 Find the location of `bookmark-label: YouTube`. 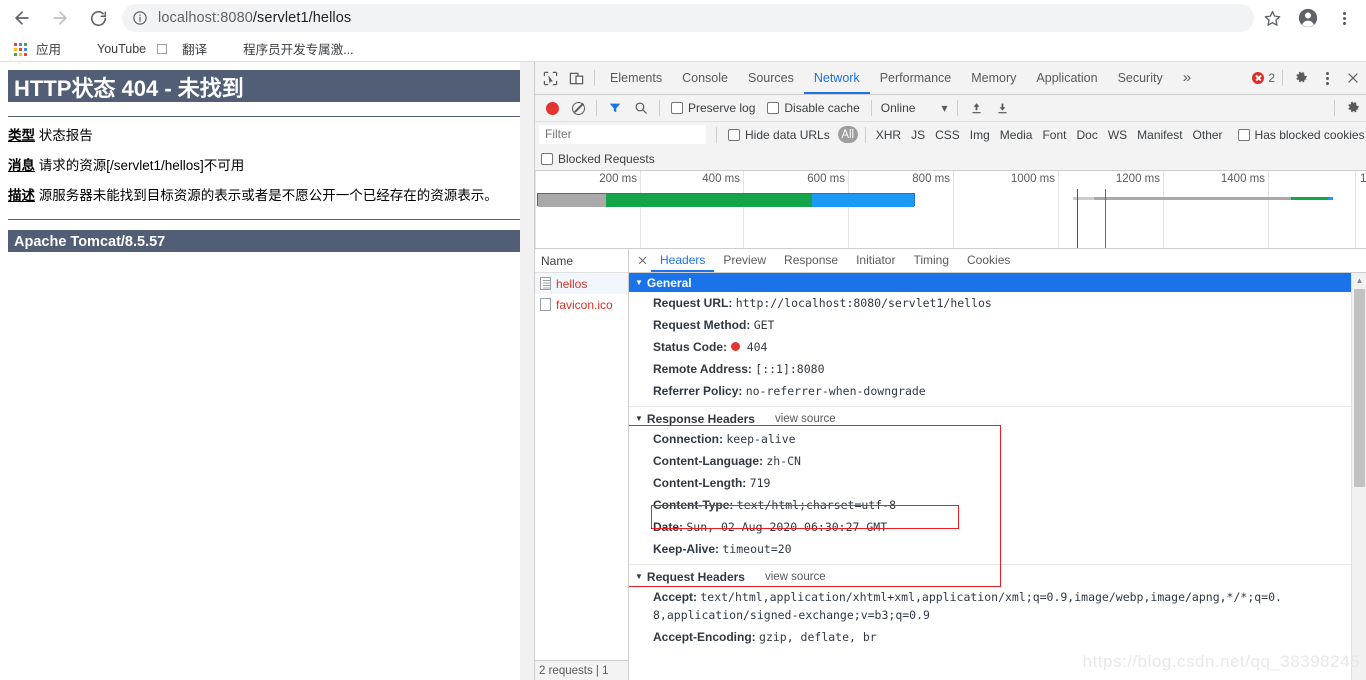

bookmark-label: YouTube is located at coordinates (122, 48).